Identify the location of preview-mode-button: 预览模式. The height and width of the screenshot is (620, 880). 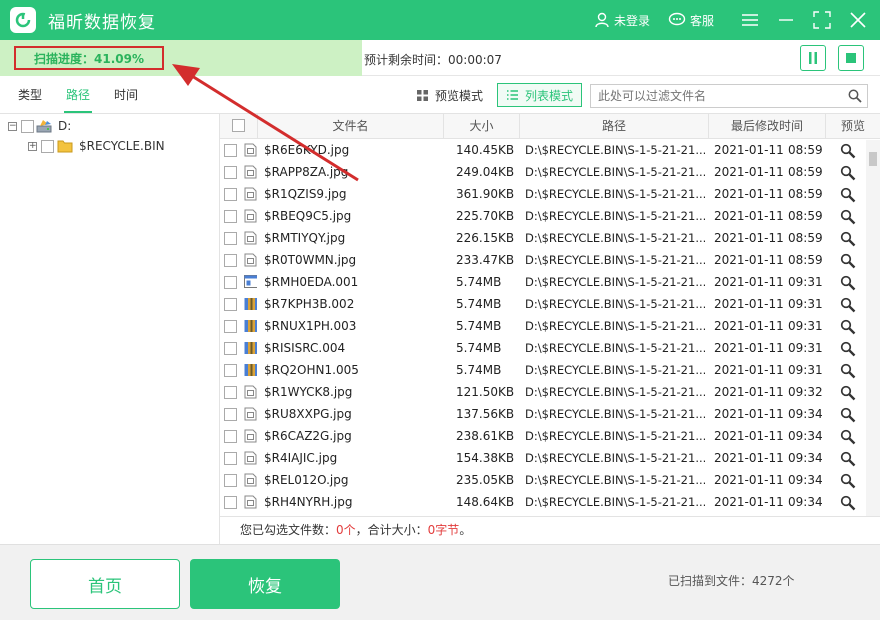
(449, 95).